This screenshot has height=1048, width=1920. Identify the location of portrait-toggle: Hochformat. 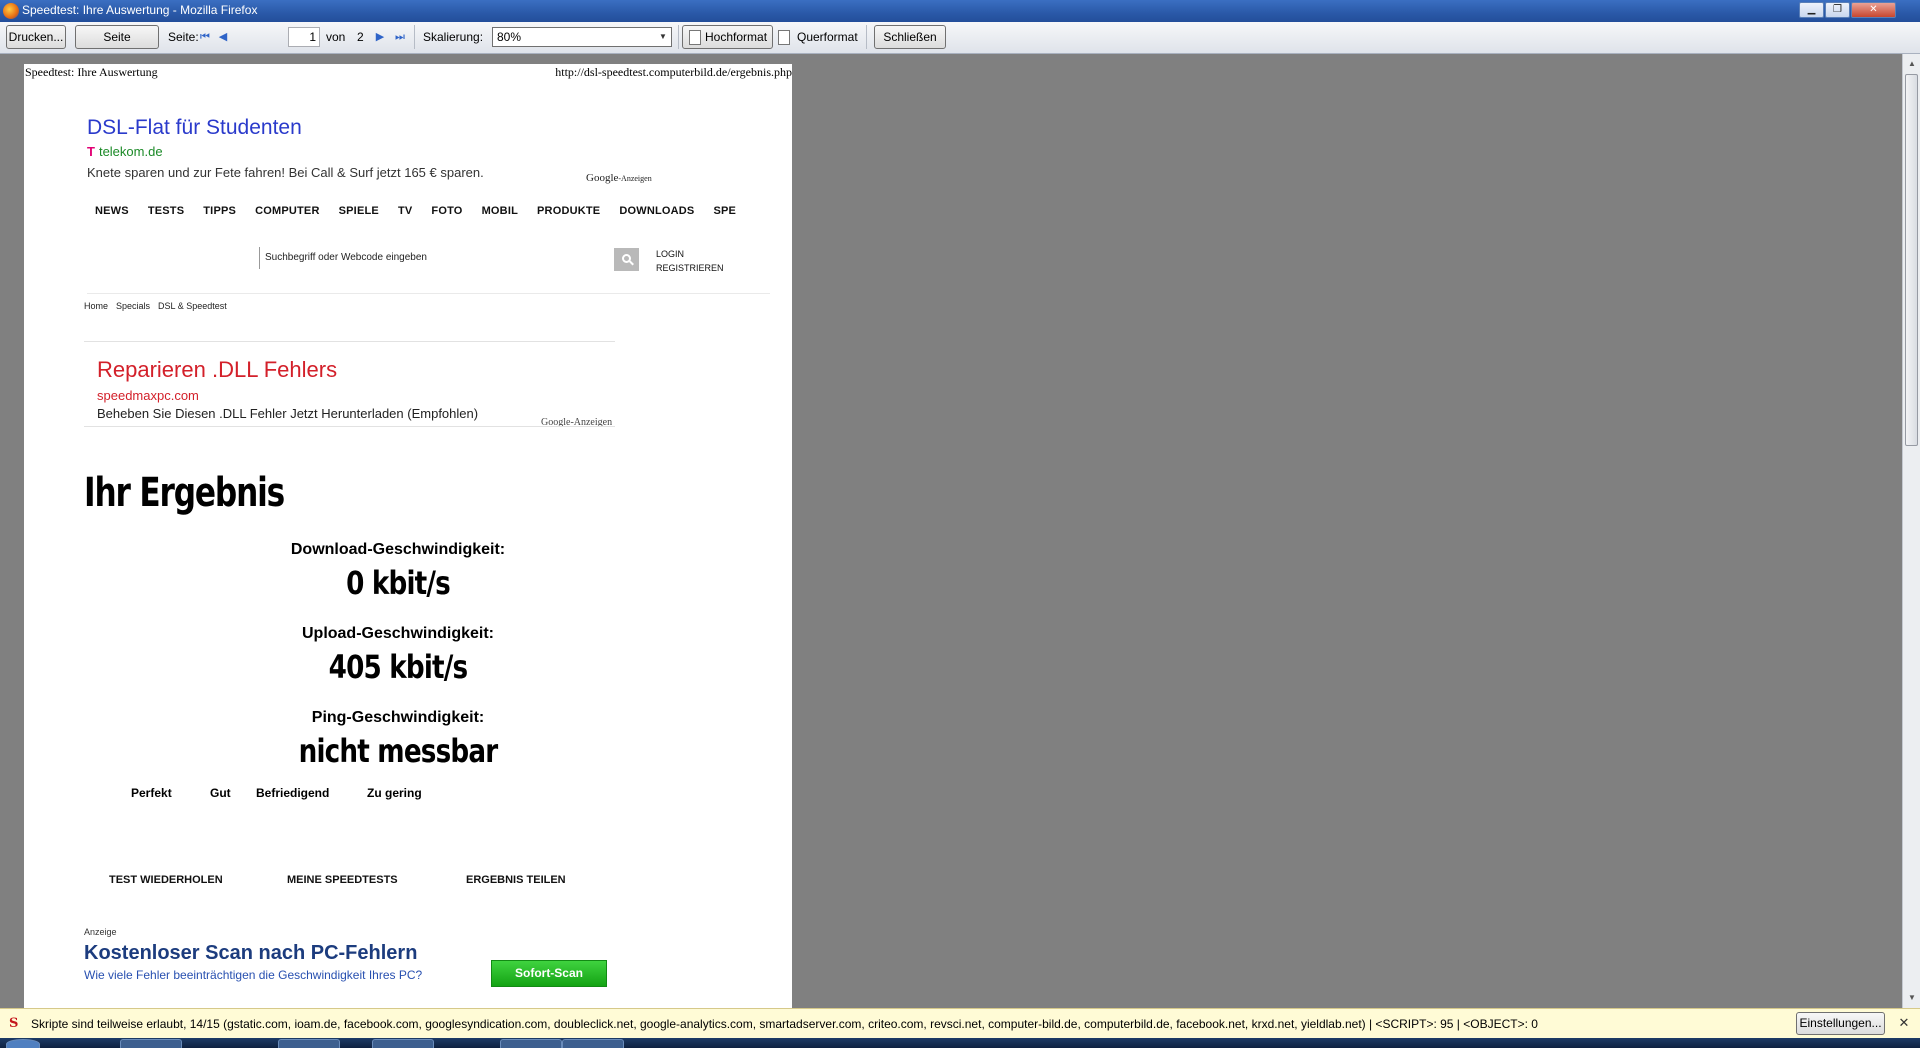
(727, 37).